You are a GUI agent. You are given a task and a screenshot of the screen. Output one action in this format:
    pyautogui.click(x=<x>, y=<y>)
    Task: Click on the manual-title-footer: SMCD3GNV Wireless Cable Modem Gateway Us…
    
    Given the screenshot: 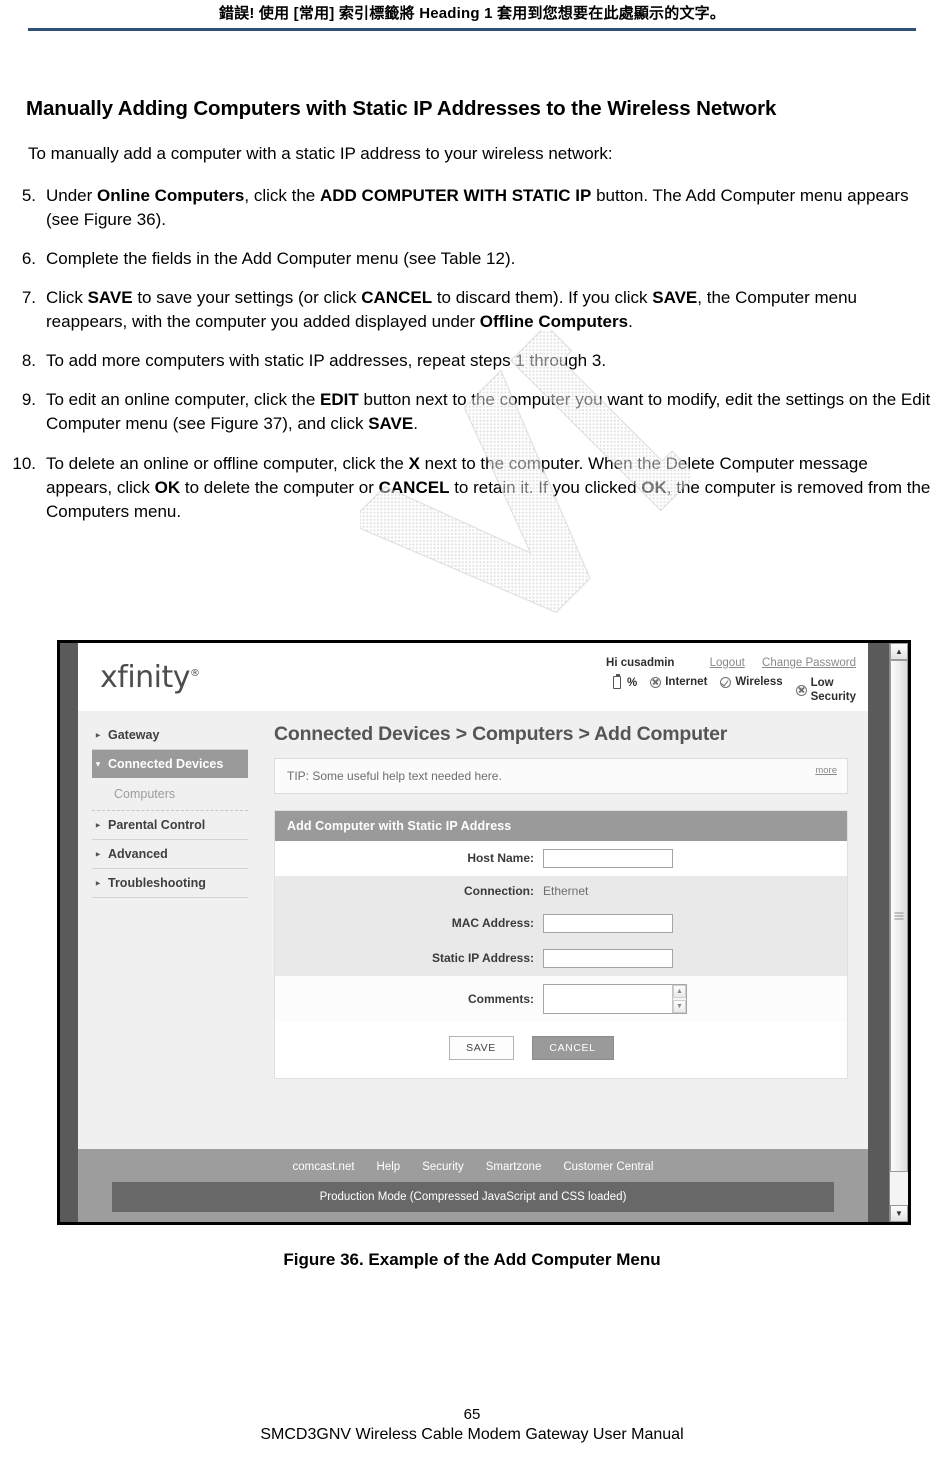 What is the action you would take?
    pyautogui.click(x=472, y=1434)
    